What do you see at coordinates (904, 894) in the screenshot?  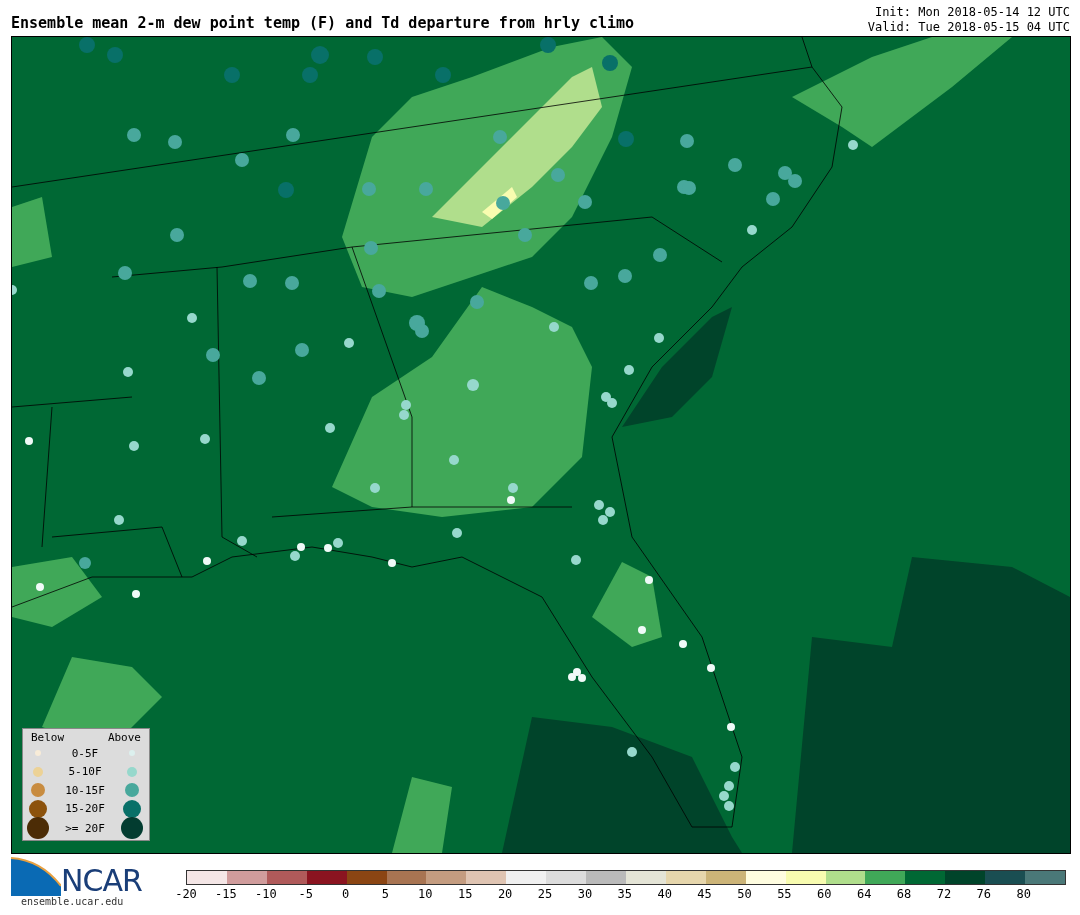 I see `scale-tick-label: 68` at bounding box center [904, 894].